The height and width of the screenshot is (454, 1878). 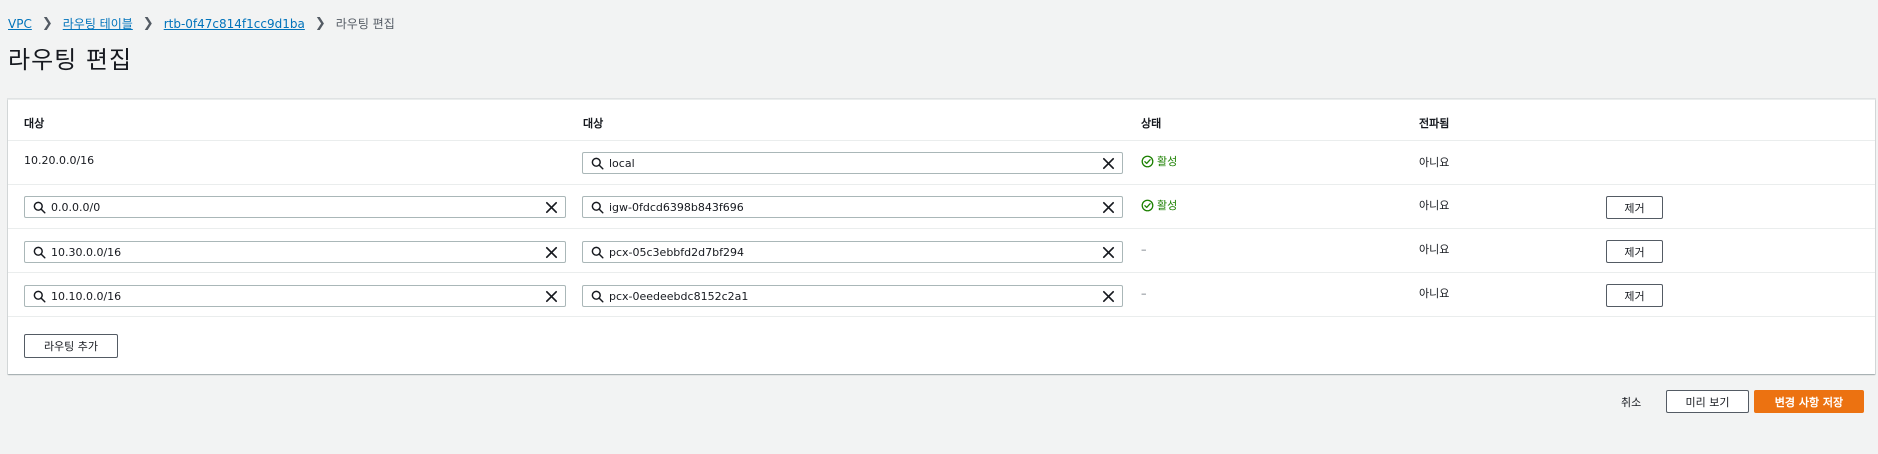 What do you see at coordinates (1809, 401) in the screenshot?
I see `save-changes-button: 변경 사항 저장` at bounding box center [1809, 401].